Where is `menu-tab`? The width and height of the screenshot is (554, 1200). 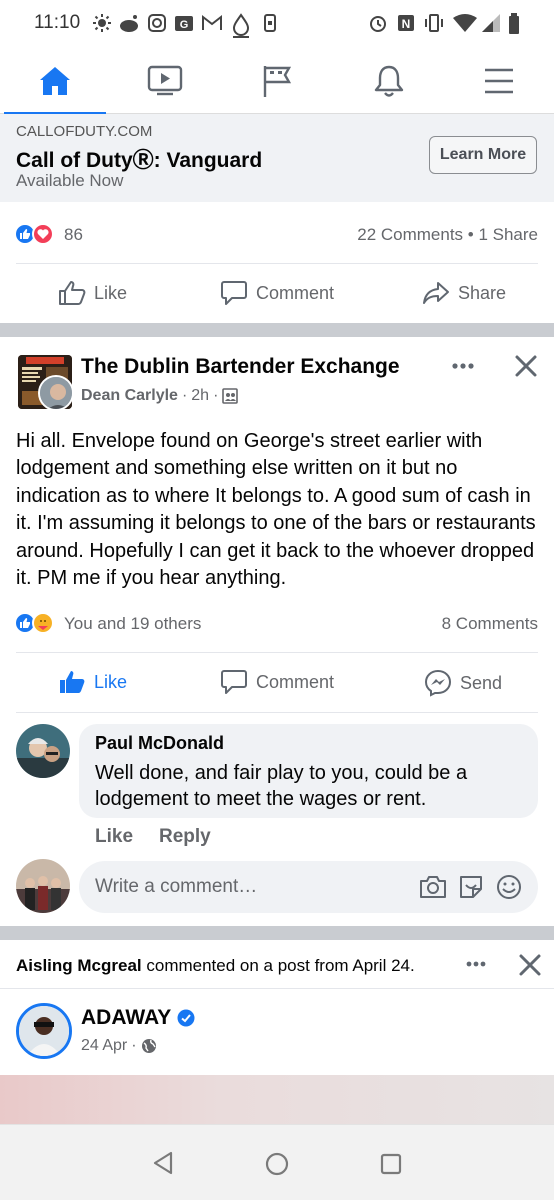 menu-tab is located at coordinates (499, 81).